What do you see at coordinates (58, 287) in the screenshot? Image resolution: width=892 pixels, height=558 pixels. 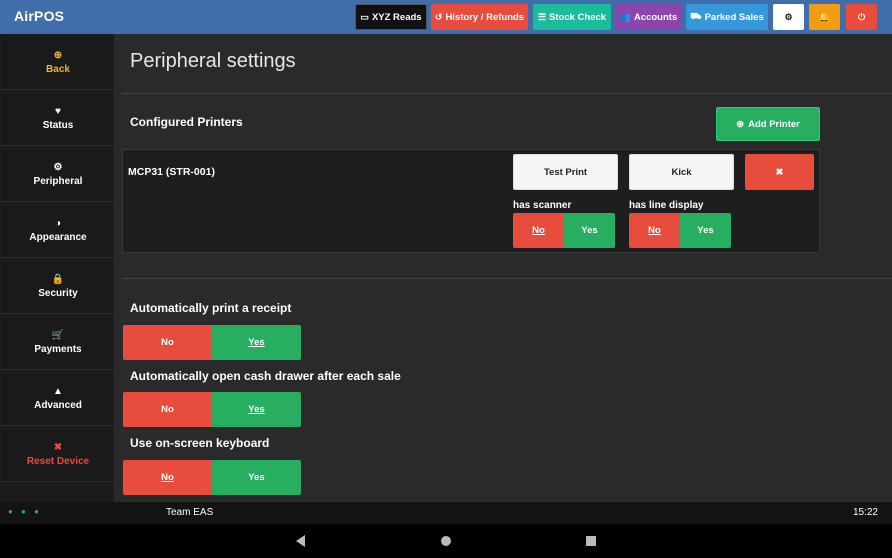 I see `sidebar-item-security: 🔒 Security` at bounding box center [58, 287].